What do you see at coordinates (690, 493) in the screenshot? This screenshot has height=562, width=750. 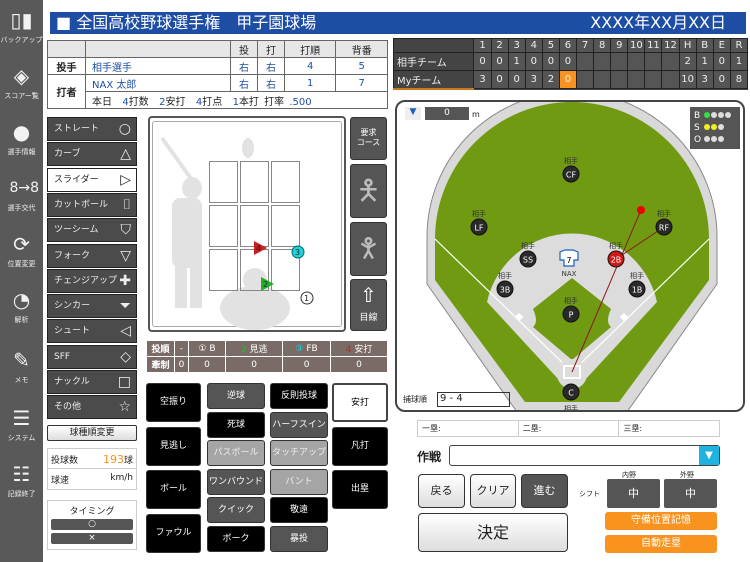 I see `outfield-shift-spinner: 中` at bounding box center [690, 493].